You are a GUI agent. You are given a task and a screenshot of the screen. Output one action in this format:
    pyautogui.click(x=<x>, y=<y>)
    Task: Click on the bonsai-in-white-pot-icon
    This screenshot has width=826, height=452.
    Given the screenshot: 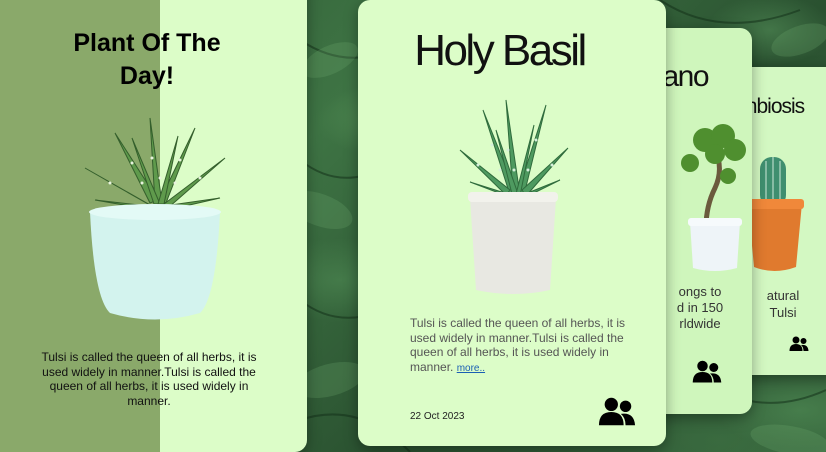 What is the action you would take?
    pyautogui.click(x=713, y=197)
    